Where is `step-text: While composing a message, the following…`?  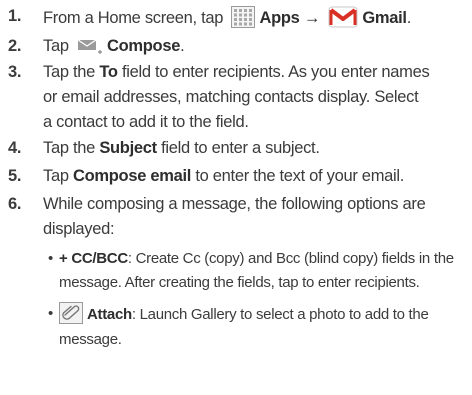
step-text: While composing a message, the following… is located at coordinates (255, 217).